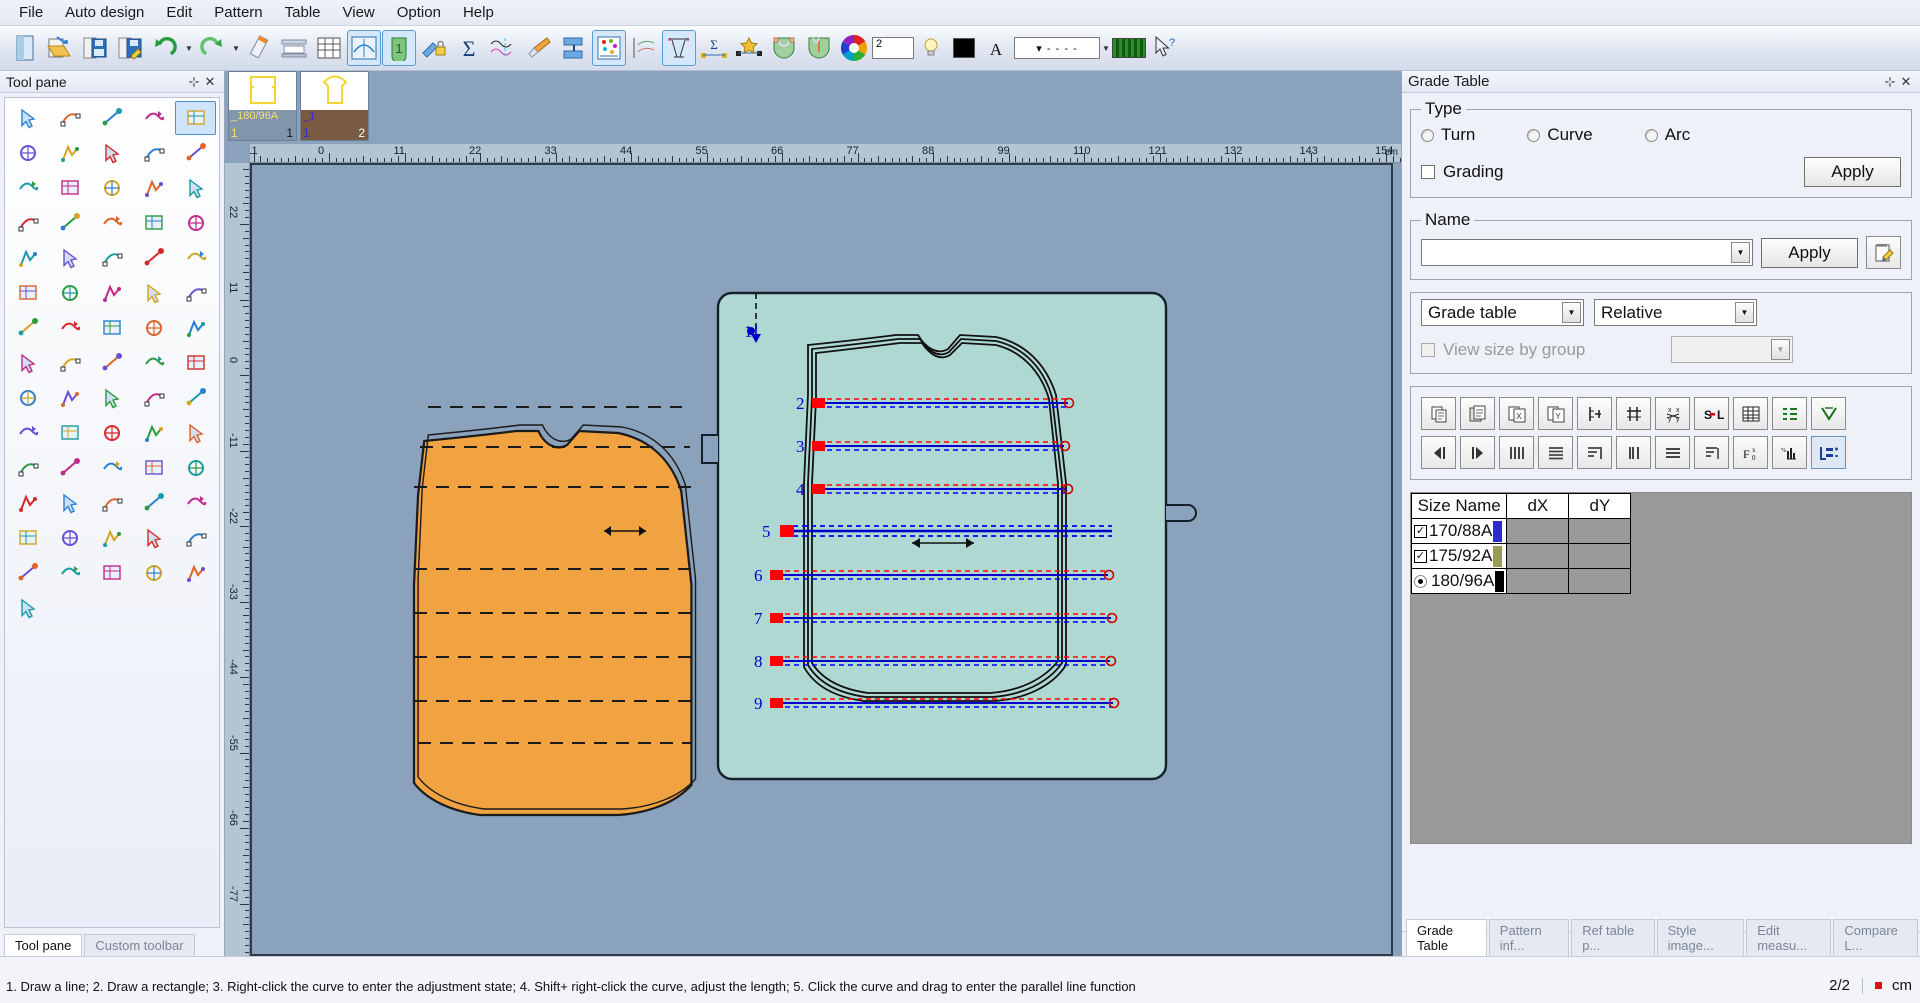 Image resolution: width=1920 pixels, height=1003 pixels. Describe the element at coordinates (1538, 581) in the screenshot. I see `size-row-3-dx` at that location.